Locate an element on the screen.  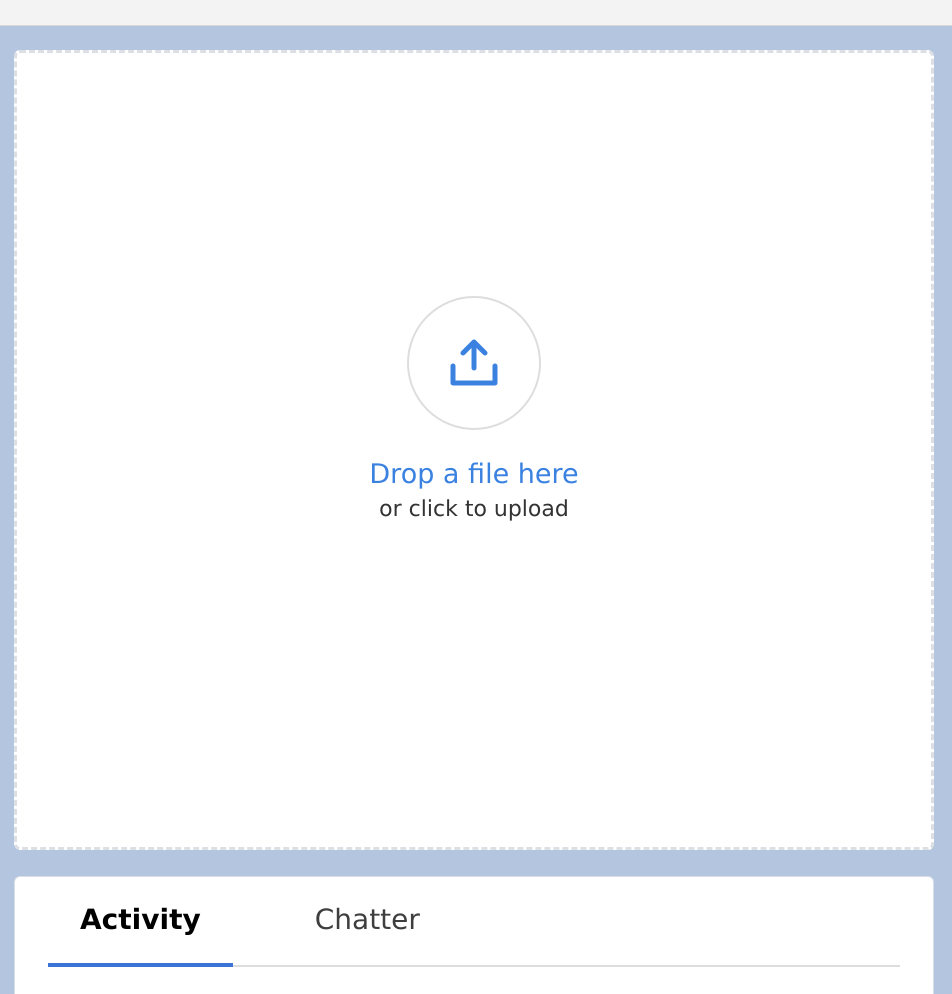
tab: Activity is located at coordinates (140, 933).